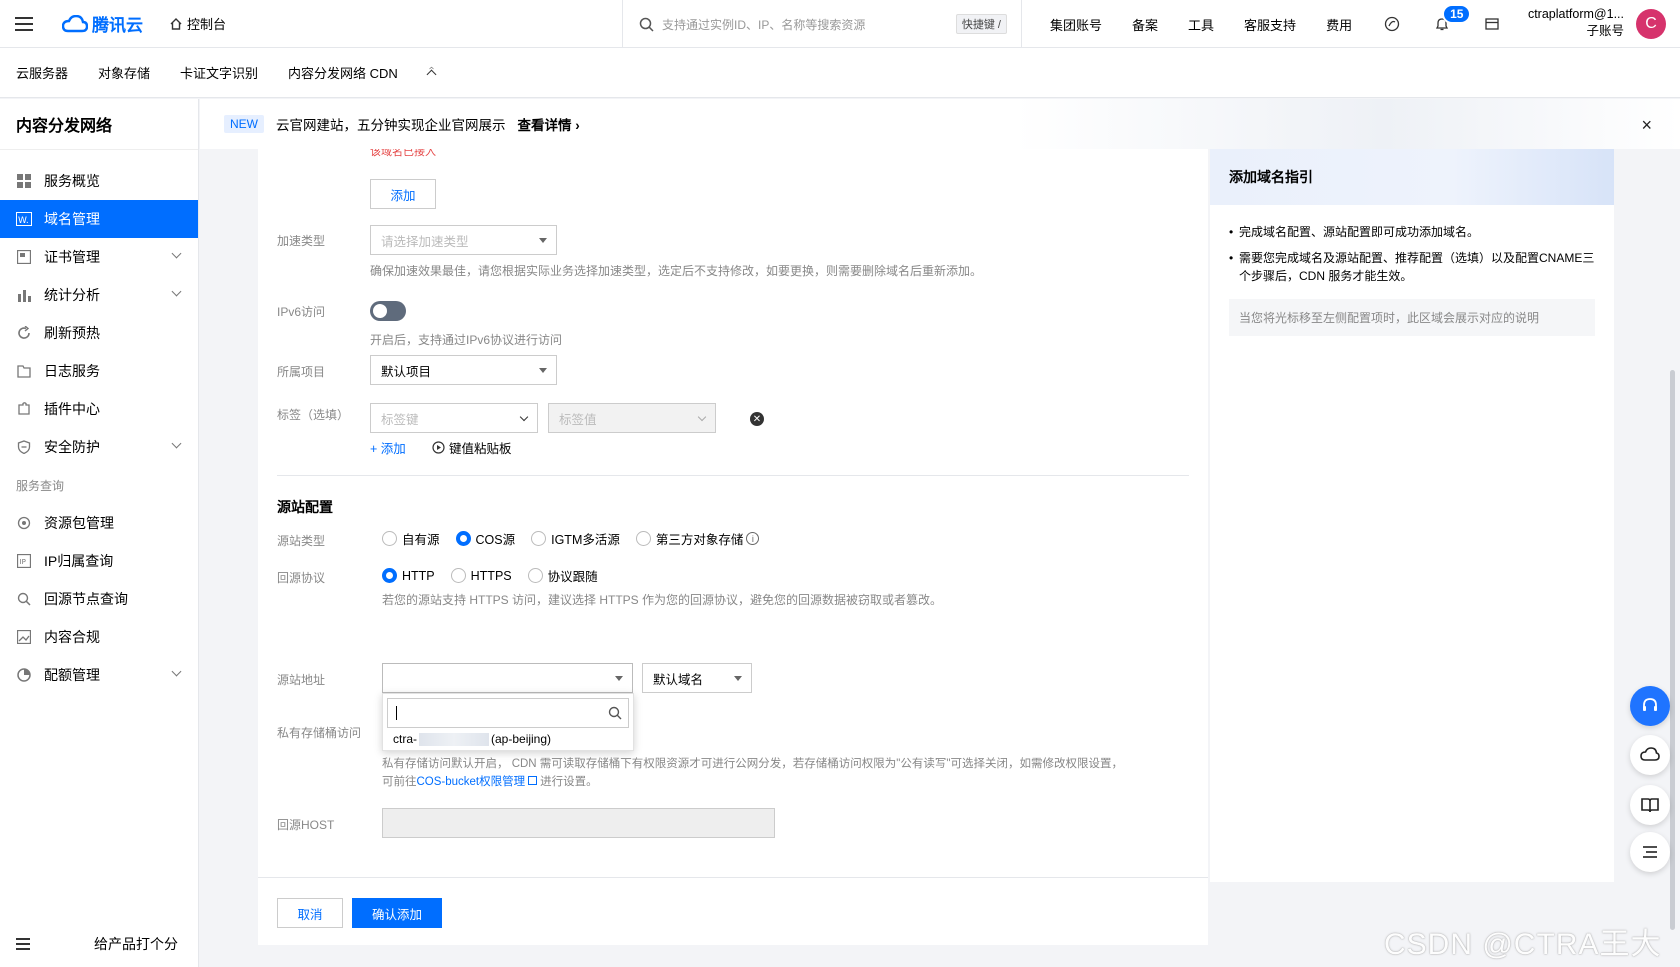 This screenshot has width=1680, height=967. I want to click on nav-tools: 工具, so click(1201, 24).